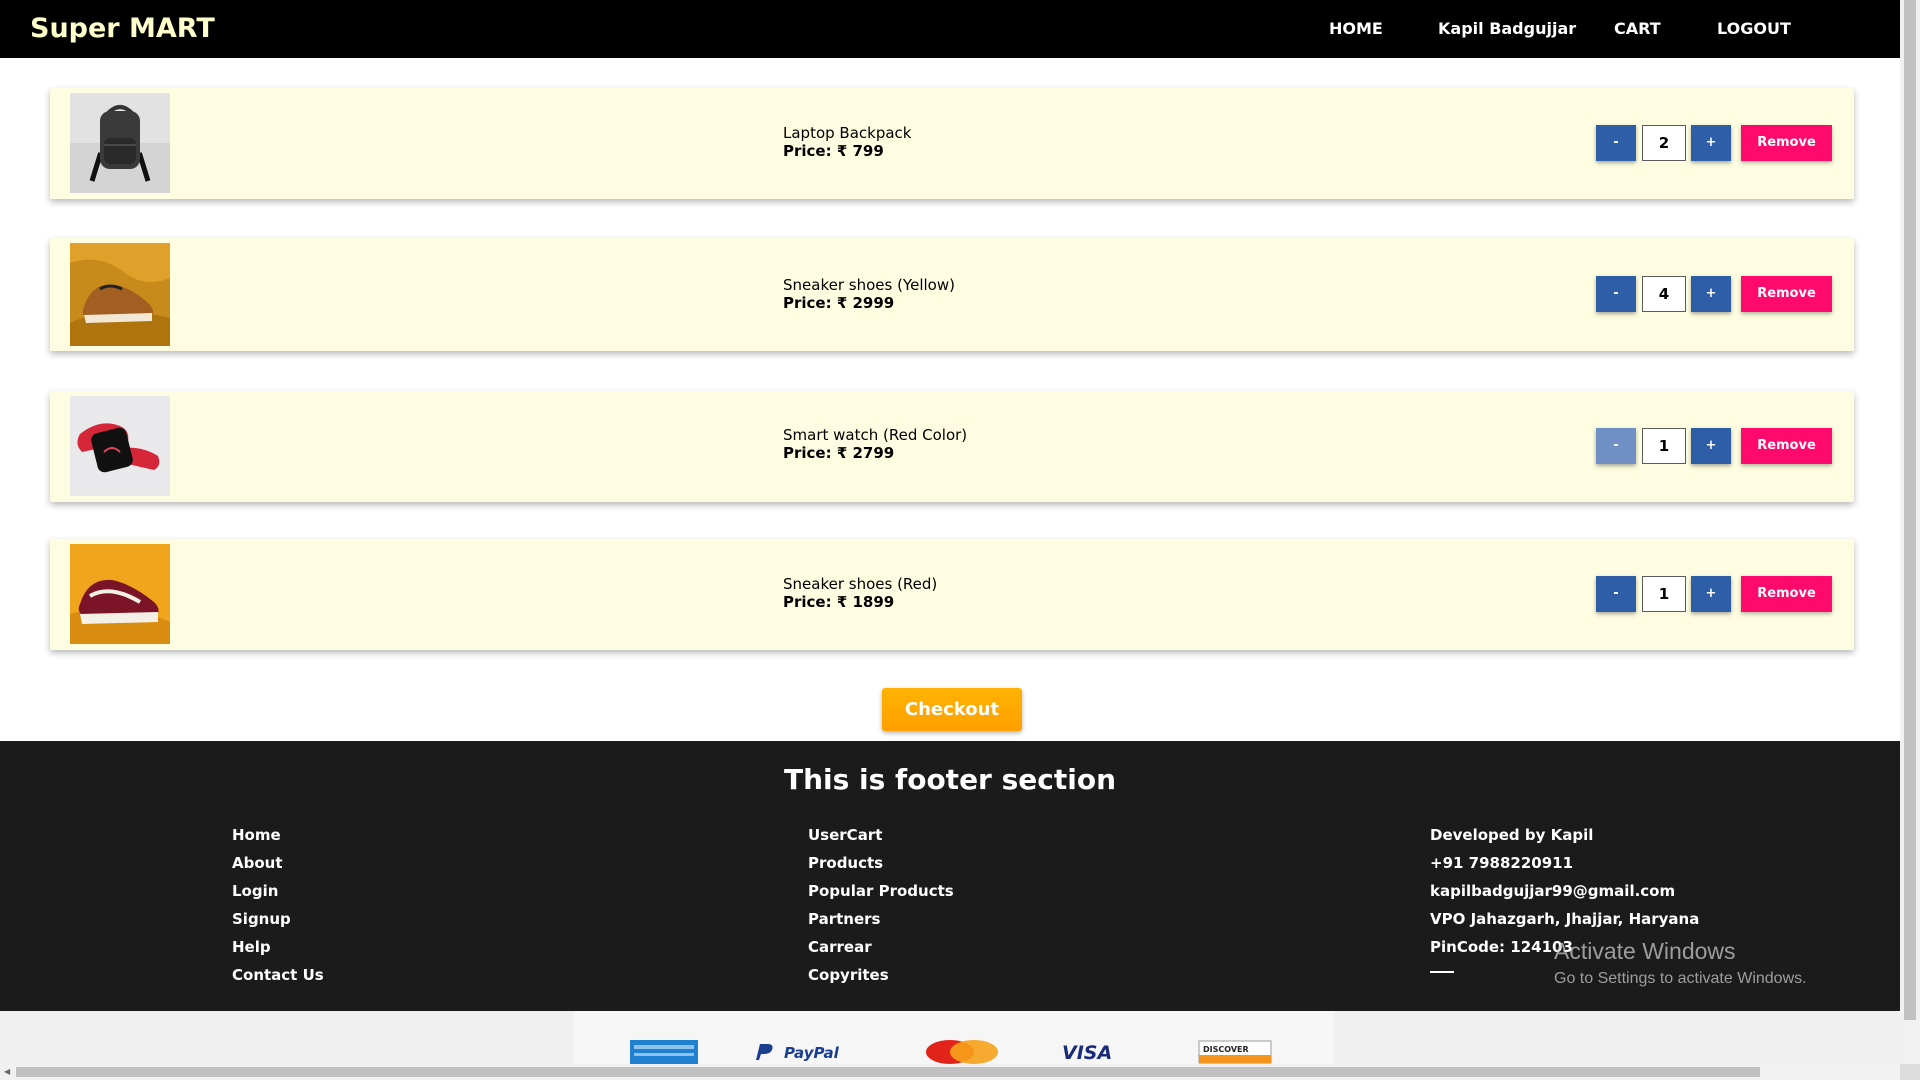 This screenshot has width=1920, height=1080. What do you see at coordinates (1645, 951) in the screenshot?
I see `activate-windows-title: Activate Windows` at bounding box center [1645, 951].